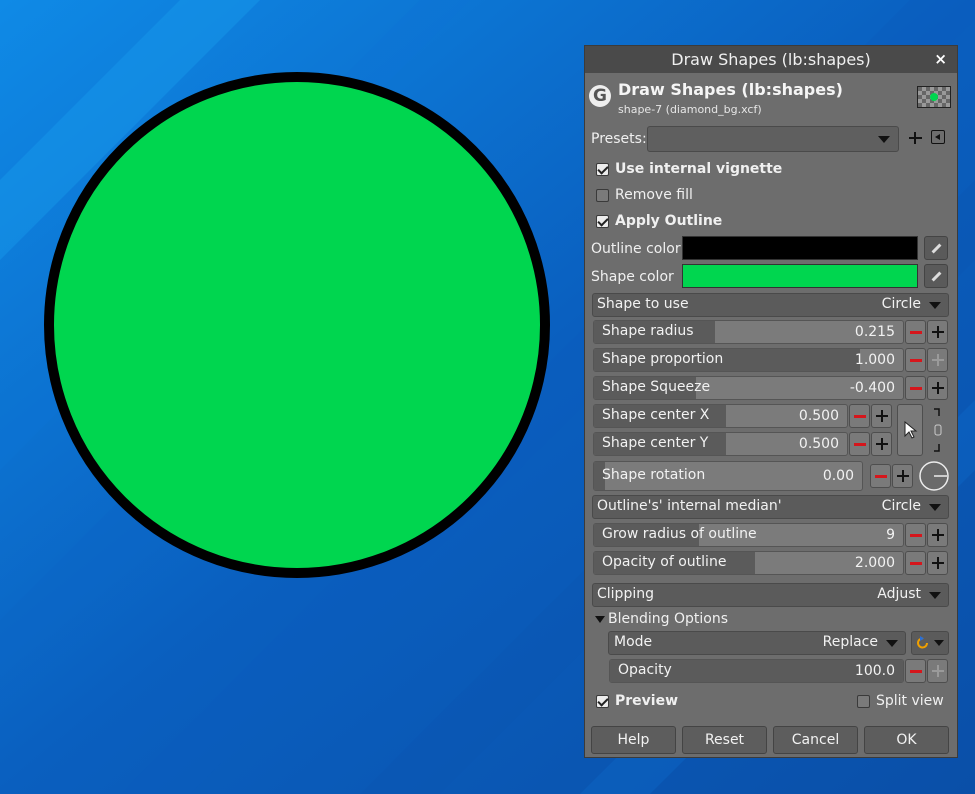  I want to click on outline-median-dropdown: Outline's' internal median' Circle, so click(770, 507).